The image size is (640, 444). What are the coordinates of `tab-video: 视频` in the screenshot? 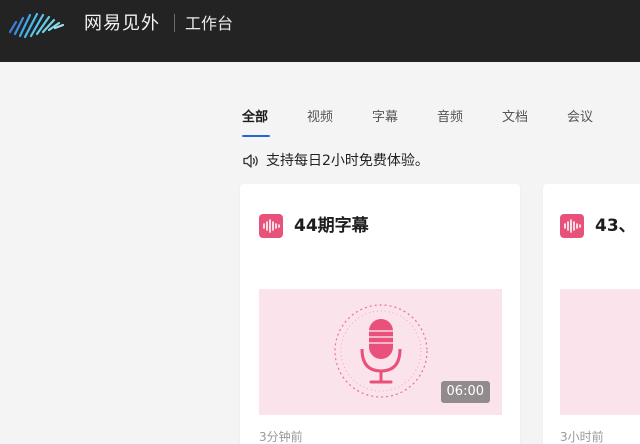 It's located at (320, 118).